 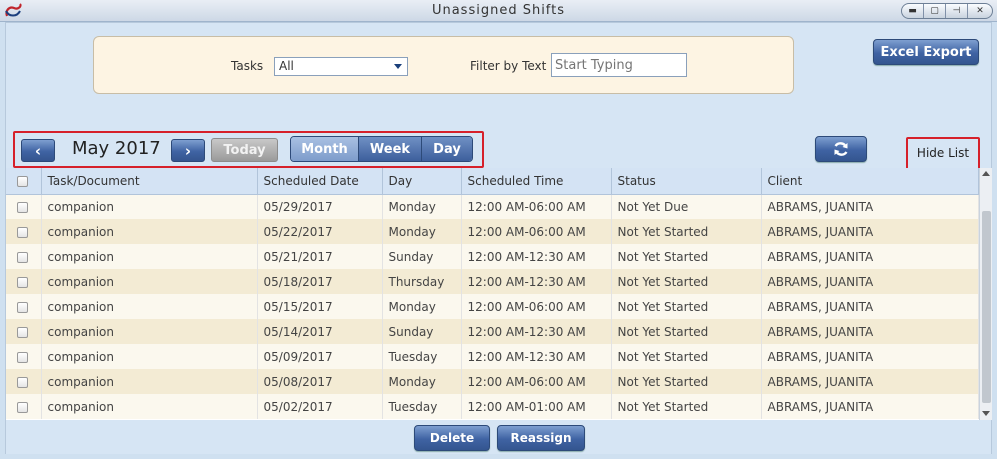 I want to click on cell-day: Tuesday, so click(x=422, y=356).